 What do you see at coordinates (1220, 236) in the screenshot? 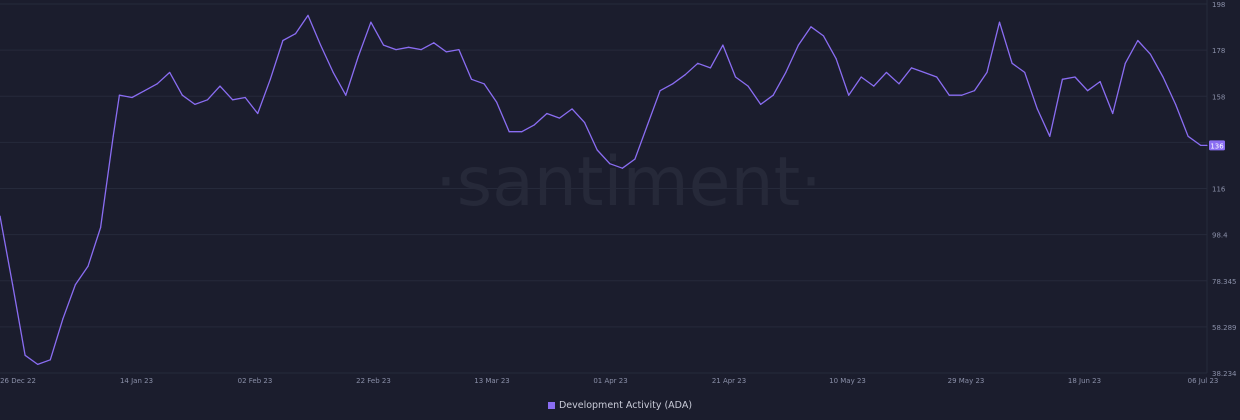
I see `y-tick-label: 98.4` at bounding box center [1220, 236].